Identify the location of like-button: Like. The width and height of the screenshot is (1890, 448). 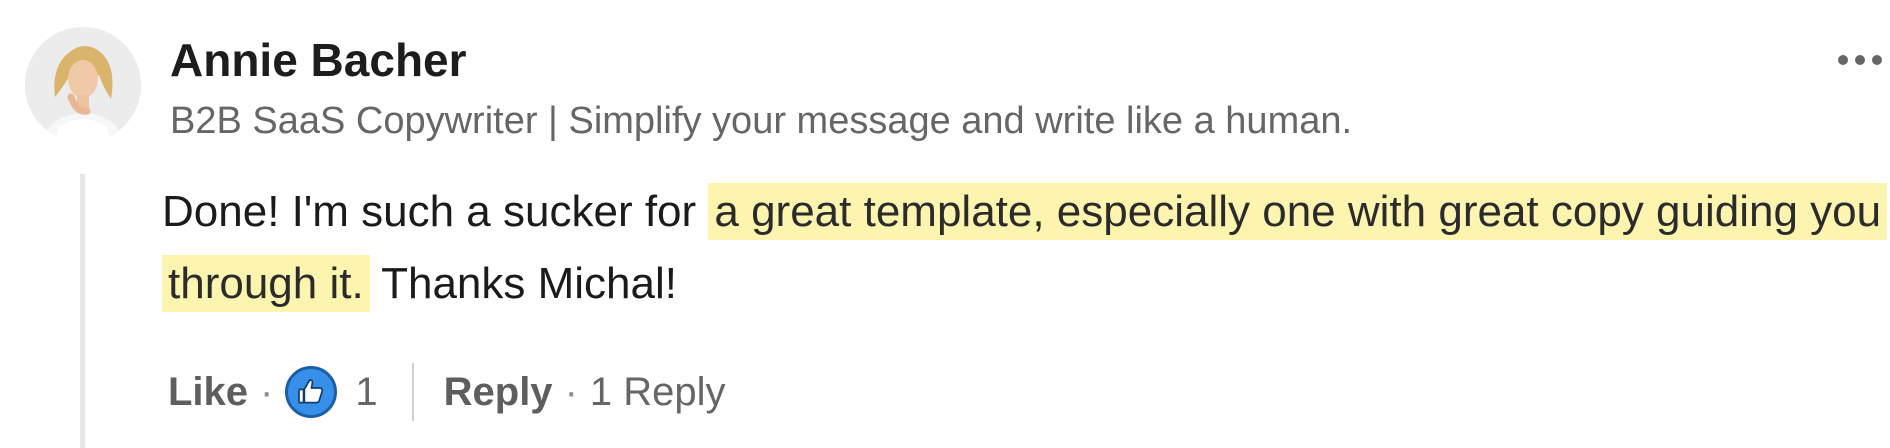
(208, 392).